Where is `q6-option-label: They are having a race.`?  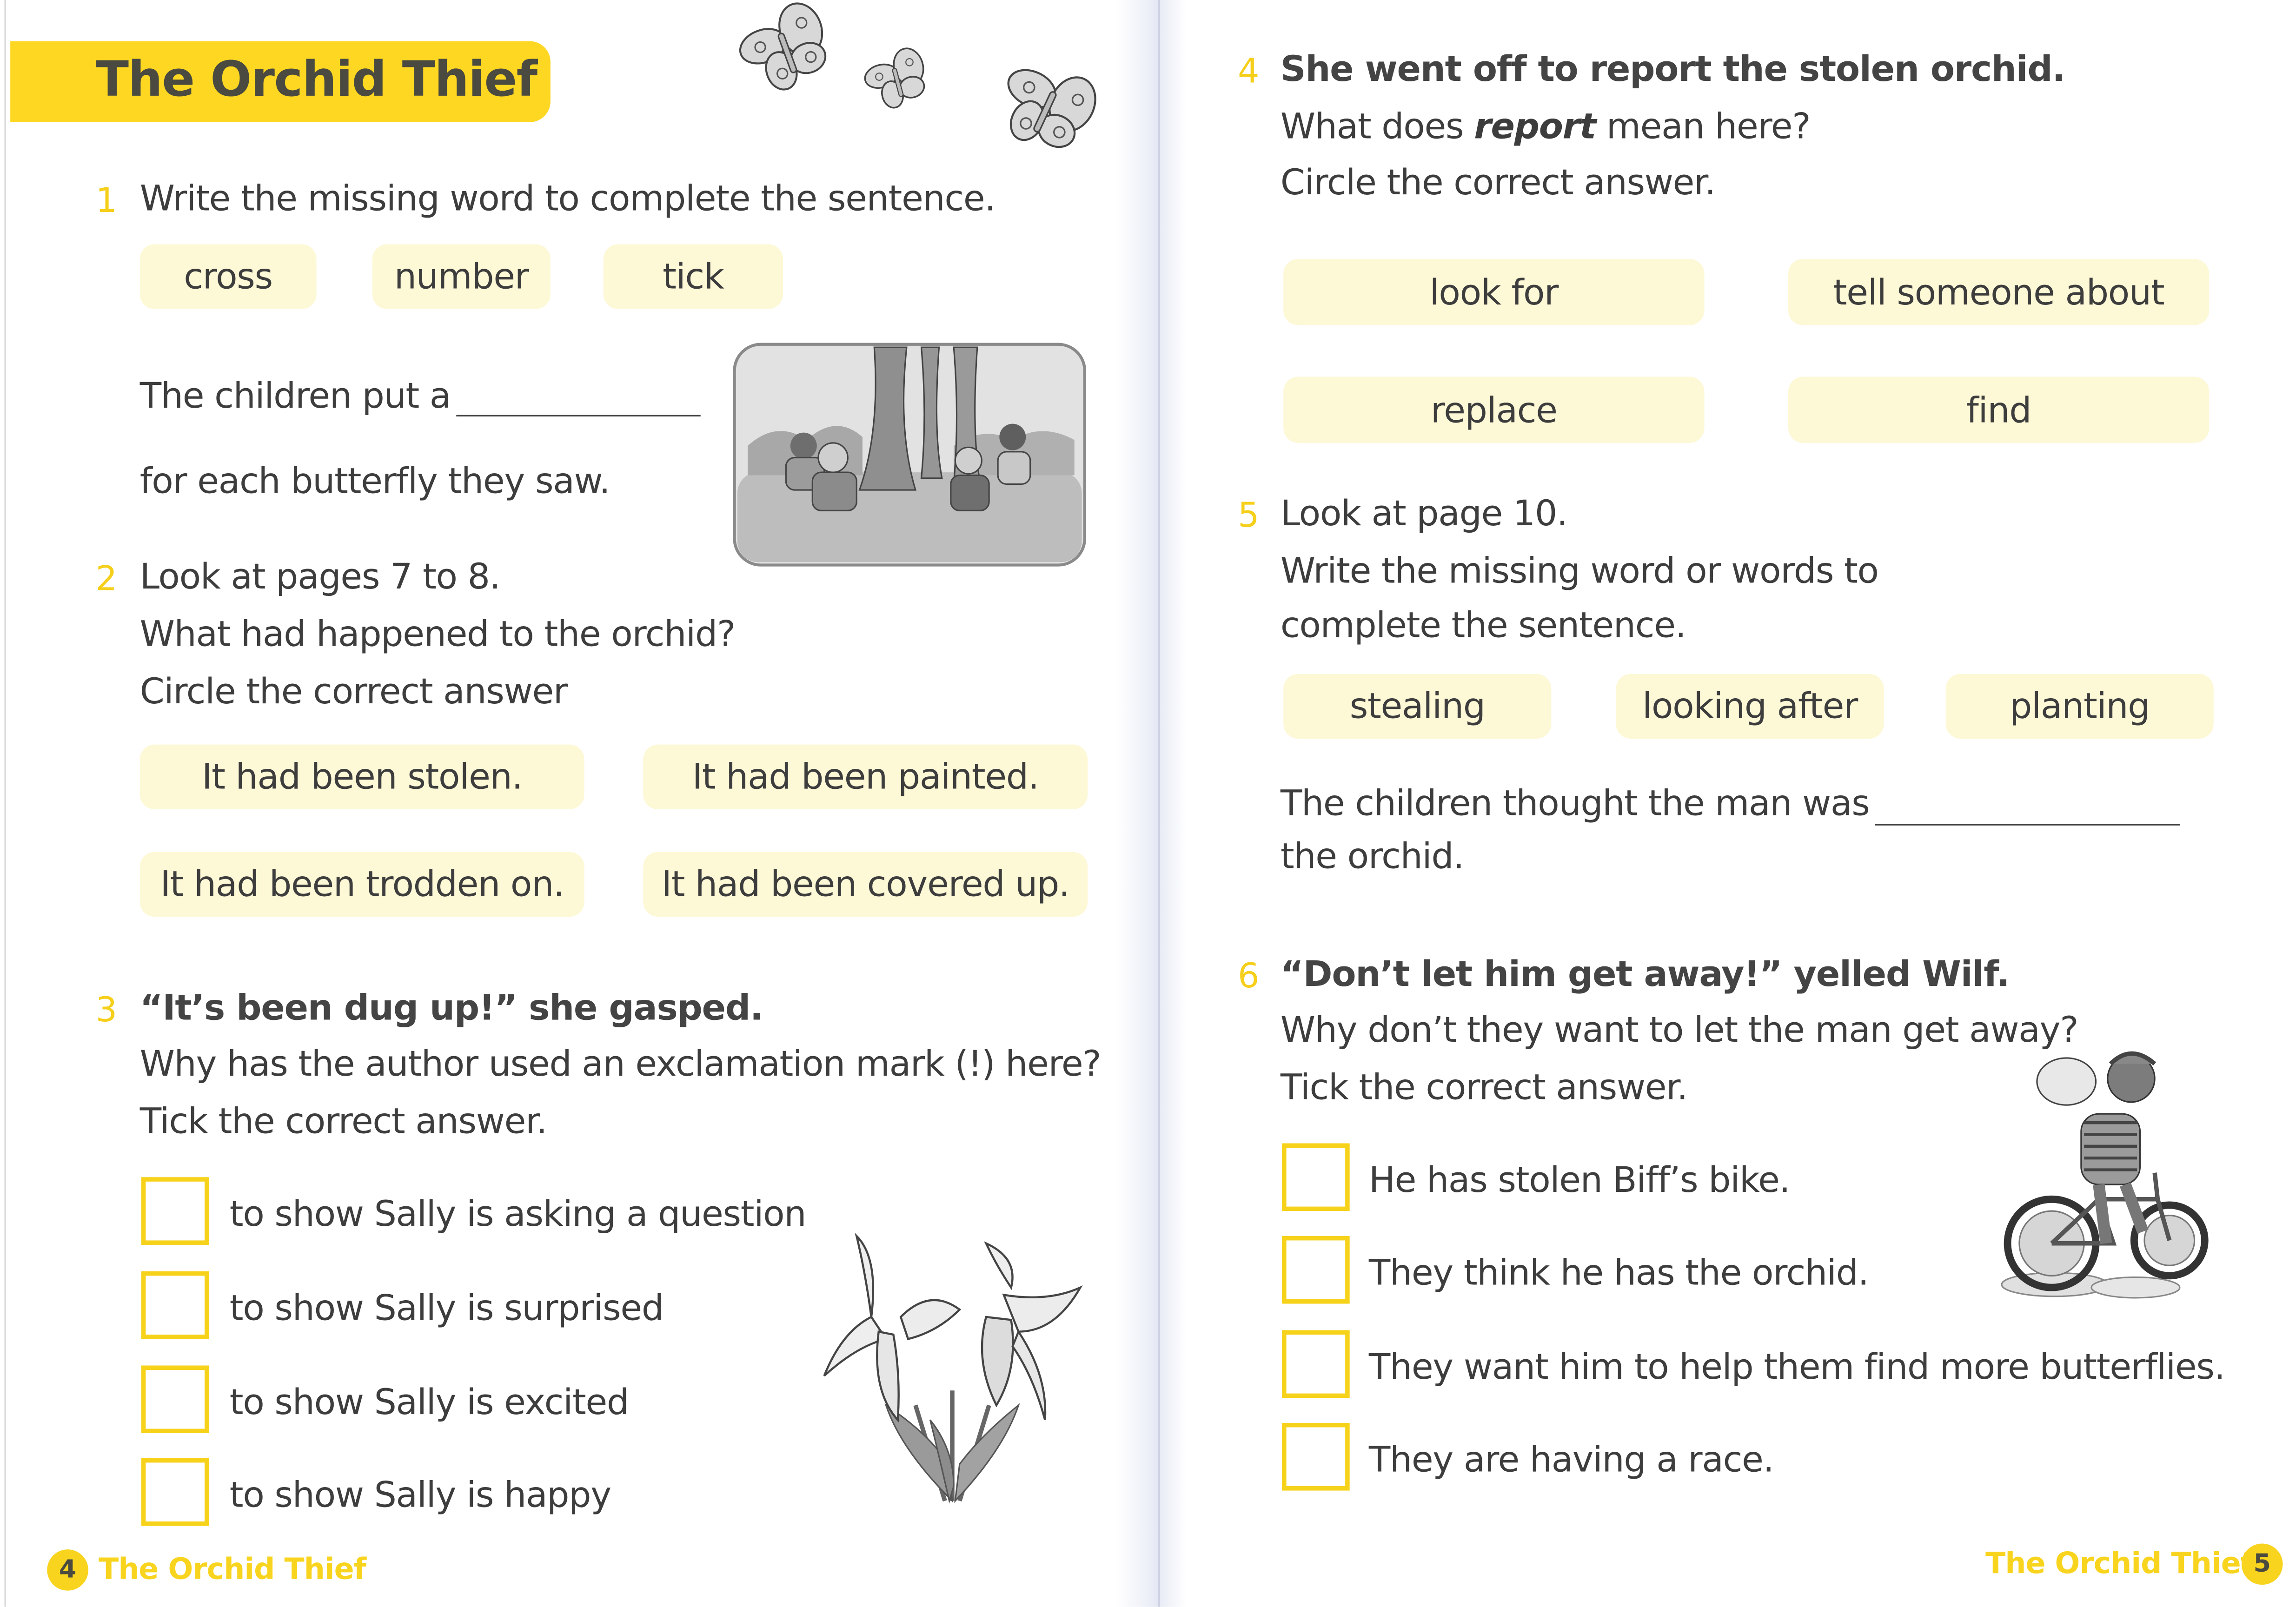
q6-option-label: They are having a race. is located at coordinates (1571, 1460).